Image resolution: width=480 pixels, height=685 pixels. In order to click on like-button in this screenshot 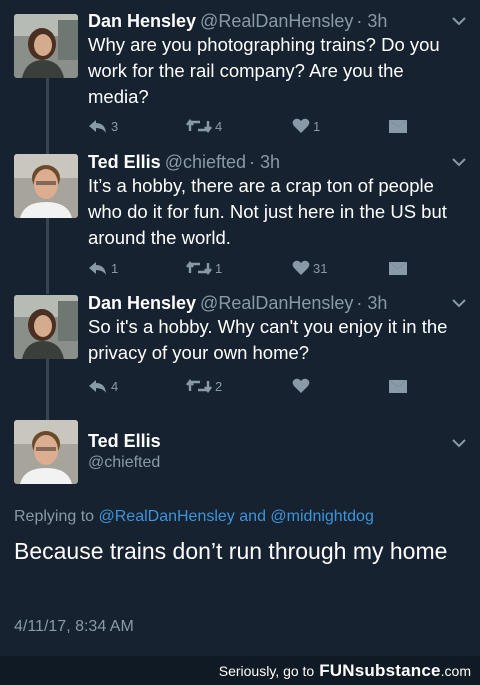, I will do `click(302, 386)`.